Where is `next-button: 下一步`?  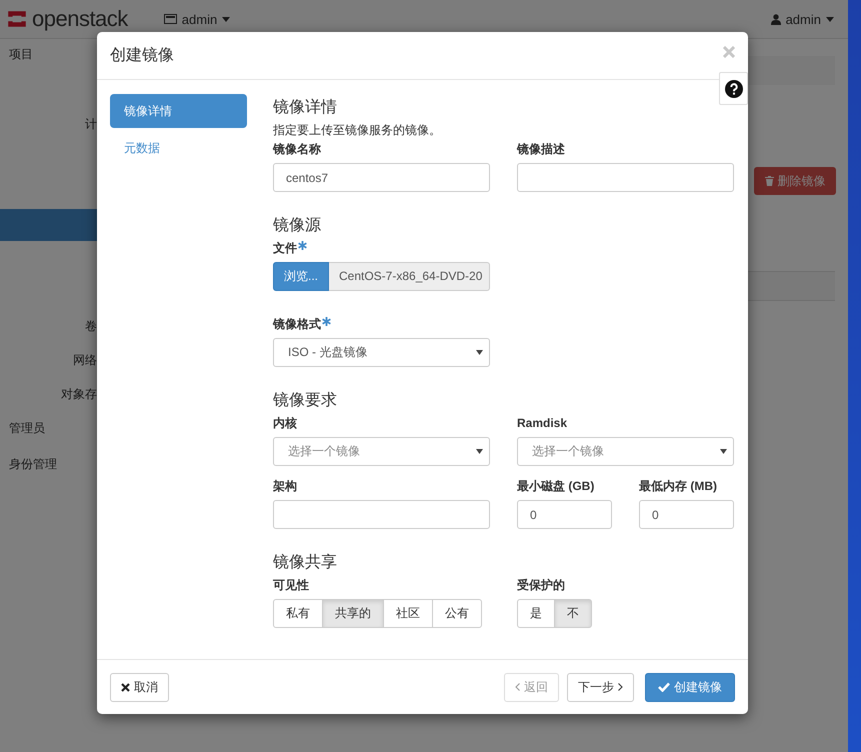
next-button: 下一步 is located at coordinates (600, 687).